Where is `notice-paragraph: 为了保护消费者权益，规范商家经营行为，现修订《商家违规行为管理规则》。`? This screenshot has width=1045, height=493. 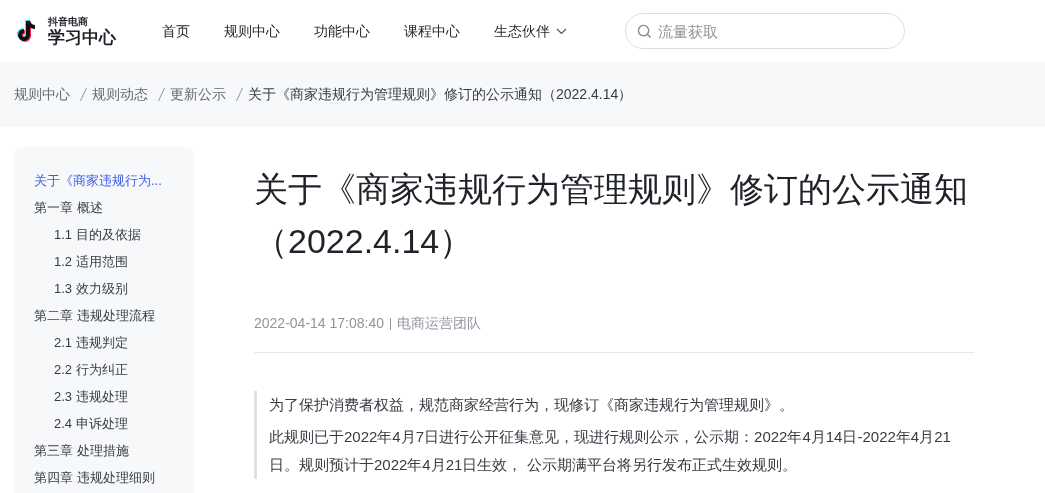
notice-paragraph: 为了保护消费者权益，规范商家经营行为，现修订《商家违规行为管理规则》。 is located at coordinates (532, 405).